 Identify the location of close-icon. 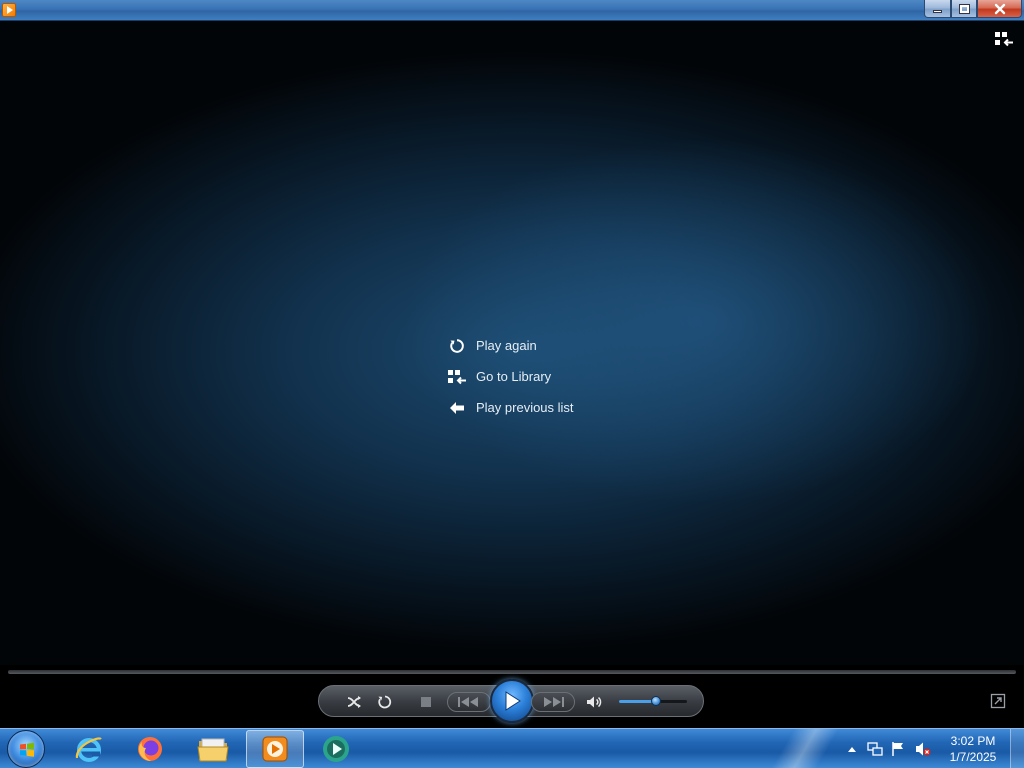
(999, 8).